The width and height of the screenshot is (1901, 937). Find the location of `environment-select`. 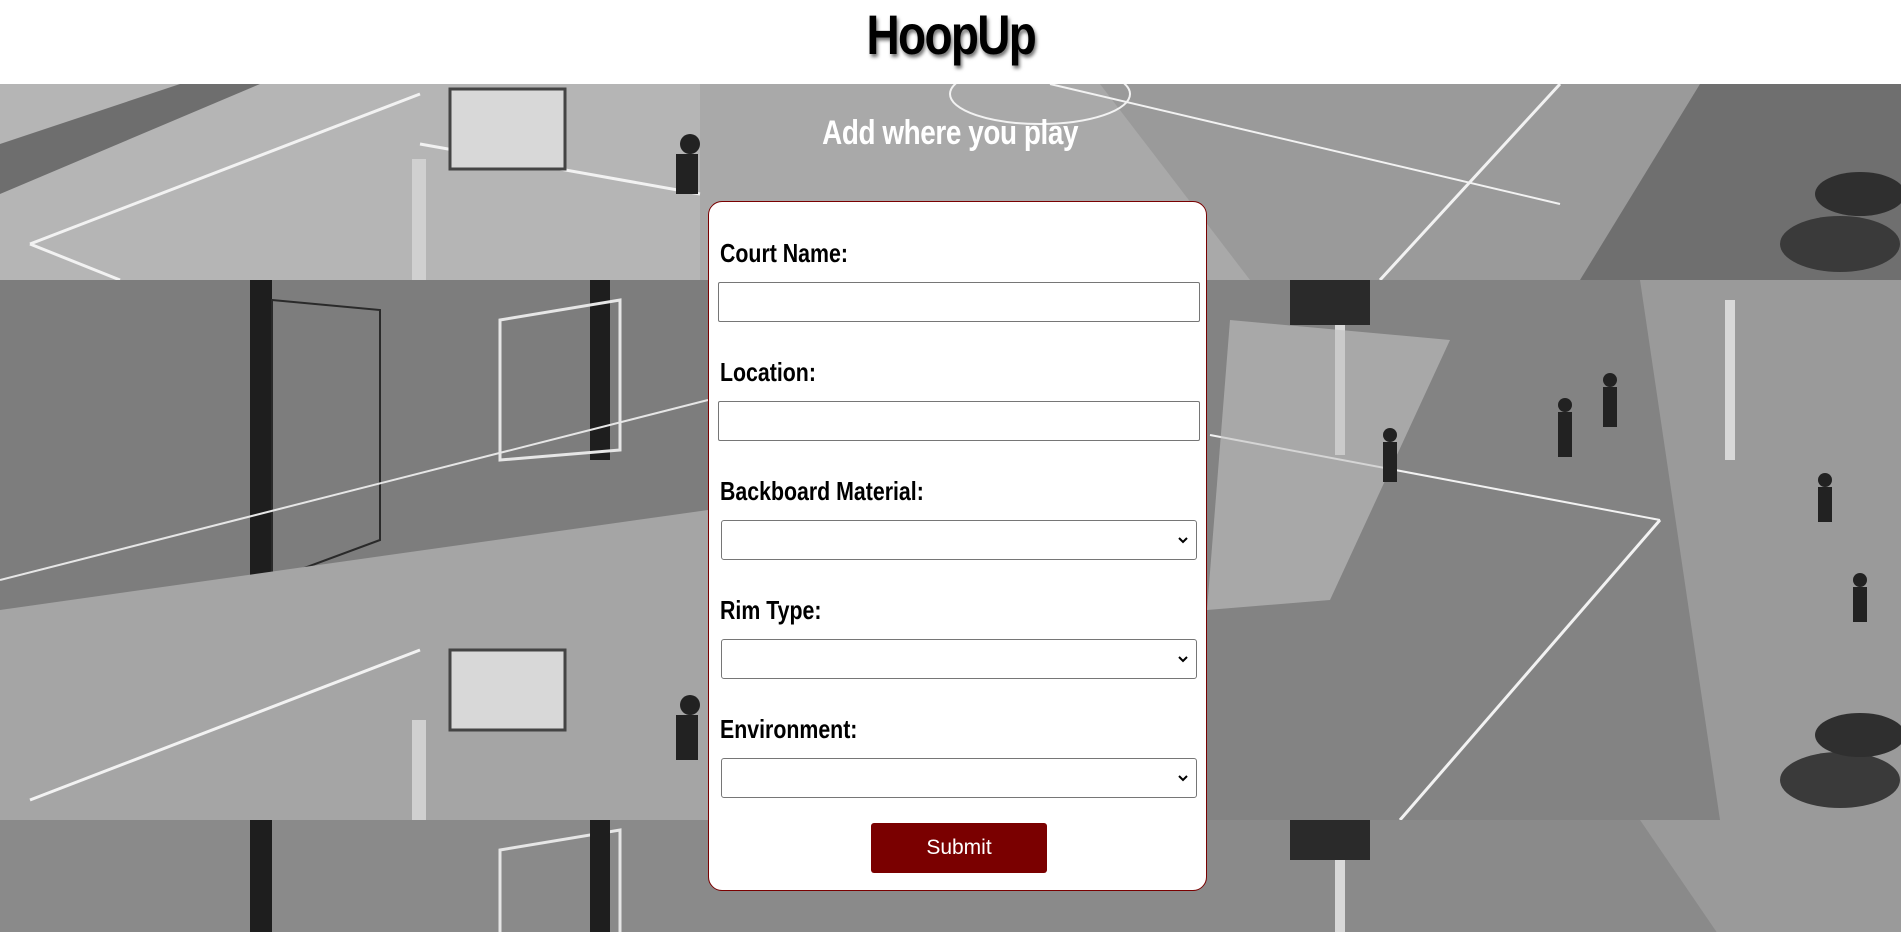

environment-select is located at coordinates (959, 778).